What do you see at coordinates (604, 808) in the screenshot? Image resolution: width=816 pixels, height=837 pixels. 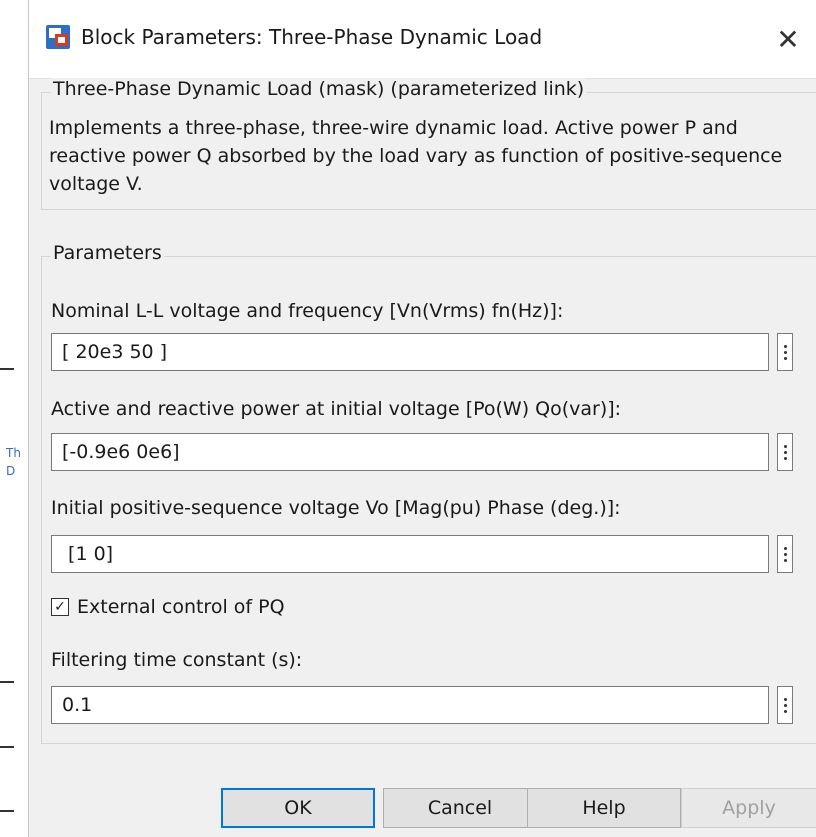 I see `help-button: Help` at bounding box center [604, 808].